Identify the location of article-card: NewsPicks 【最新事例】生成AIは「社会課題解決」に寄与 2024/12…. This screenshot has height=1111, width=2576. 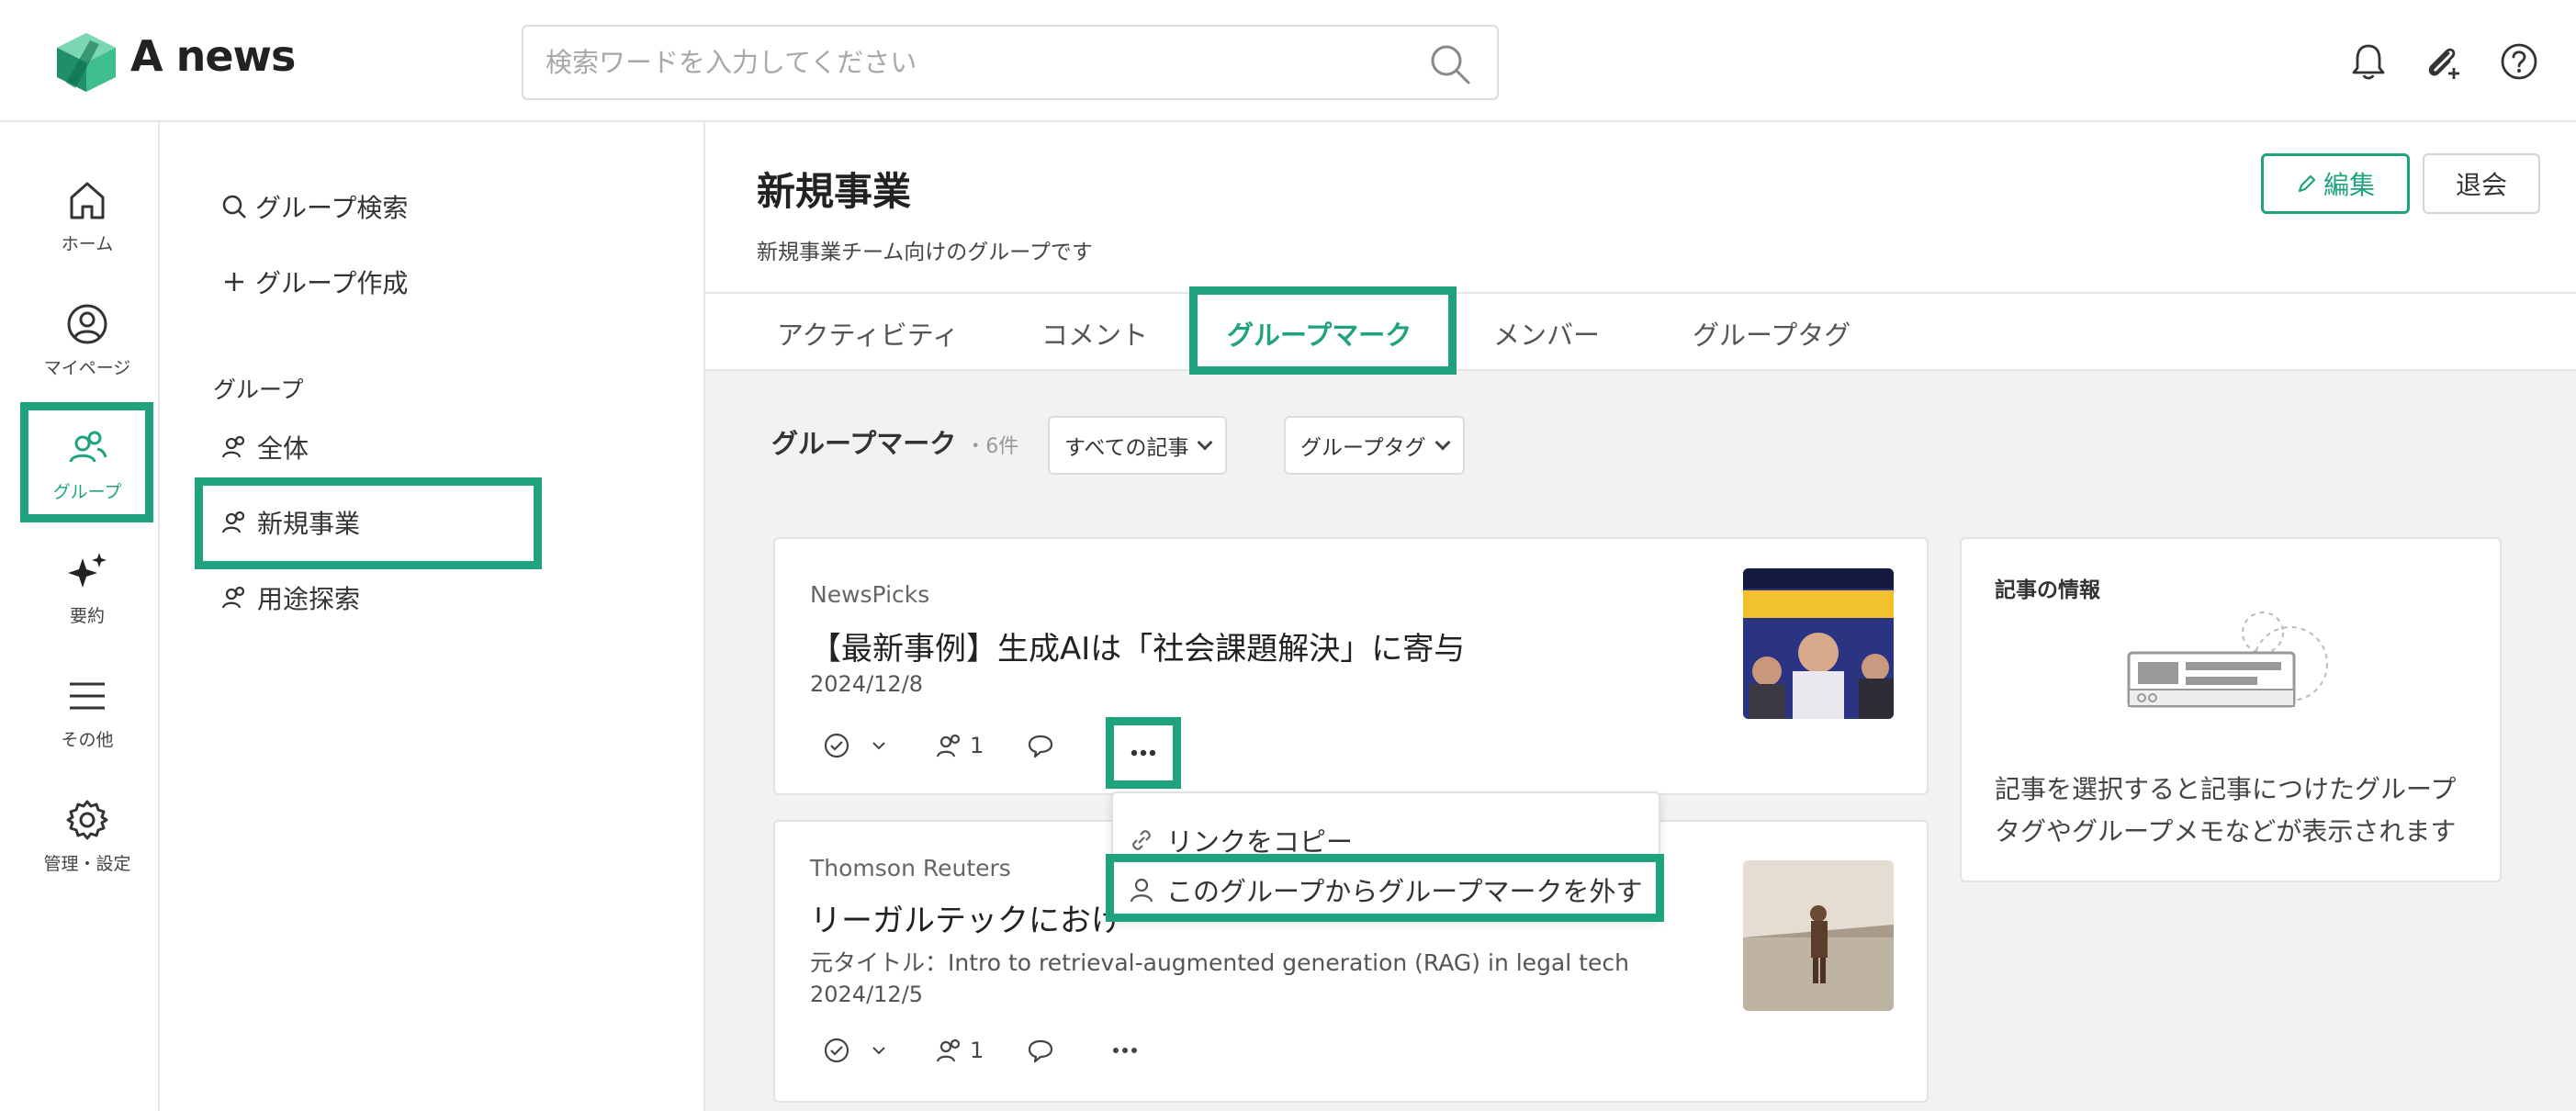
(1351, 666).